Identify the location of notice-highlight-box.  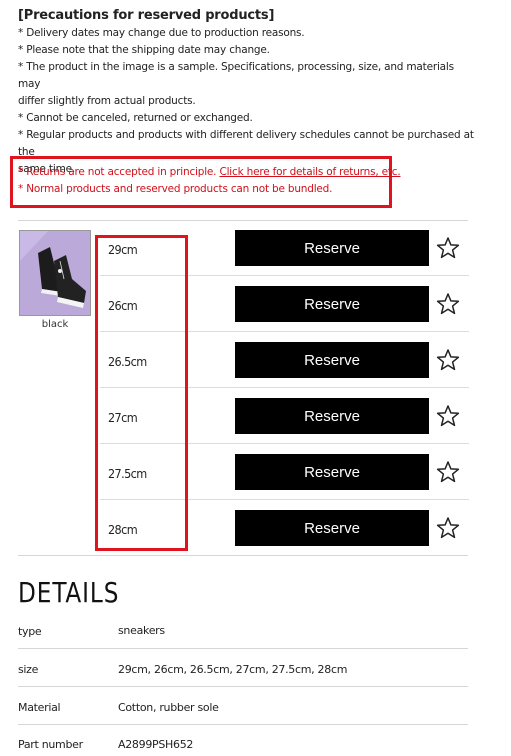
(201, 182).